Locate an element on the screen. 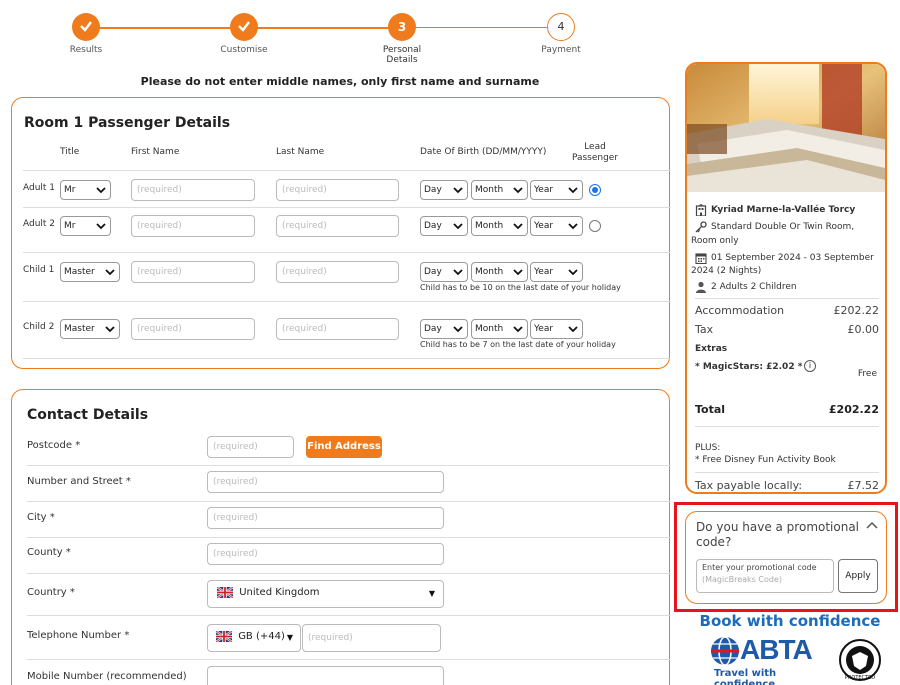 The width and height of the screenshot is (900, 685). magicstars-label: * MagicStars: £2.02 * is located at coordinates (749, 367).